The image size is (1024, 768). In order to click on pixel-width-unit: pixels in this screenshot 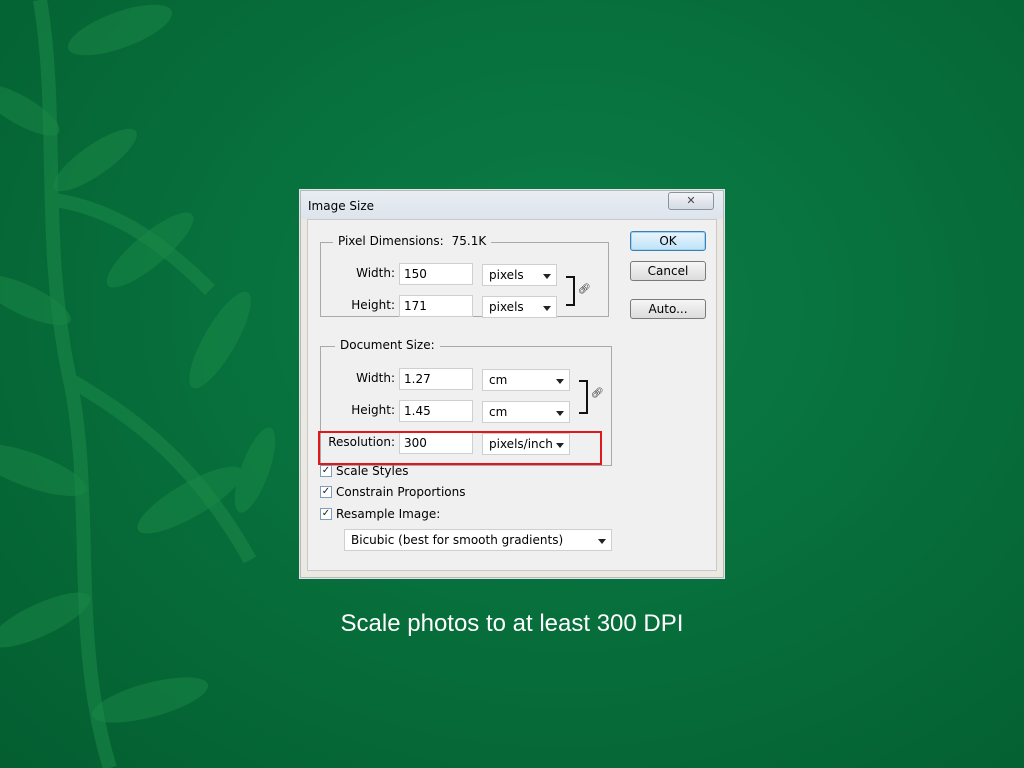, I will do `click(506, 275)`.